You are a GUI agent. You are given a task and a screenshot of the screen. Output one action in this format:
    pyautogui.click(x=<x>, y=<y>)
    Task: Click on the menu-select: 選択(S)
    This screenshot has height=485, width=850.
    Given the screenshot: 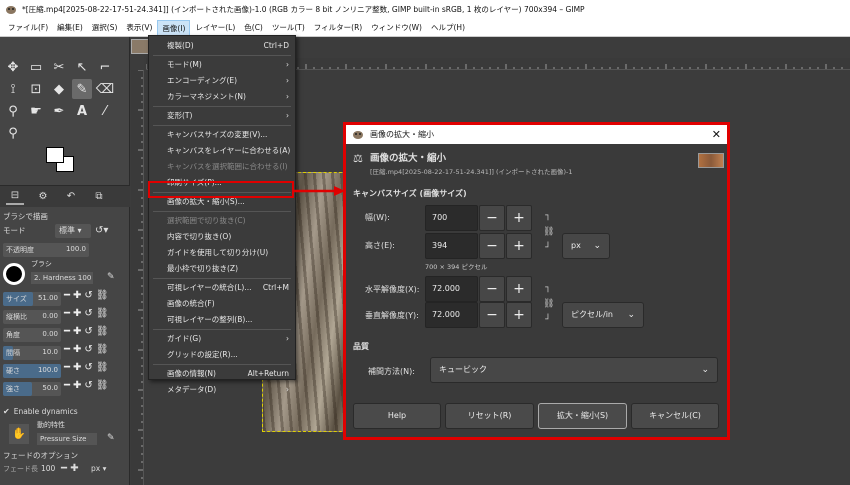 What is the action you would take?
    pyautogui.click(x=105, y=28)
    